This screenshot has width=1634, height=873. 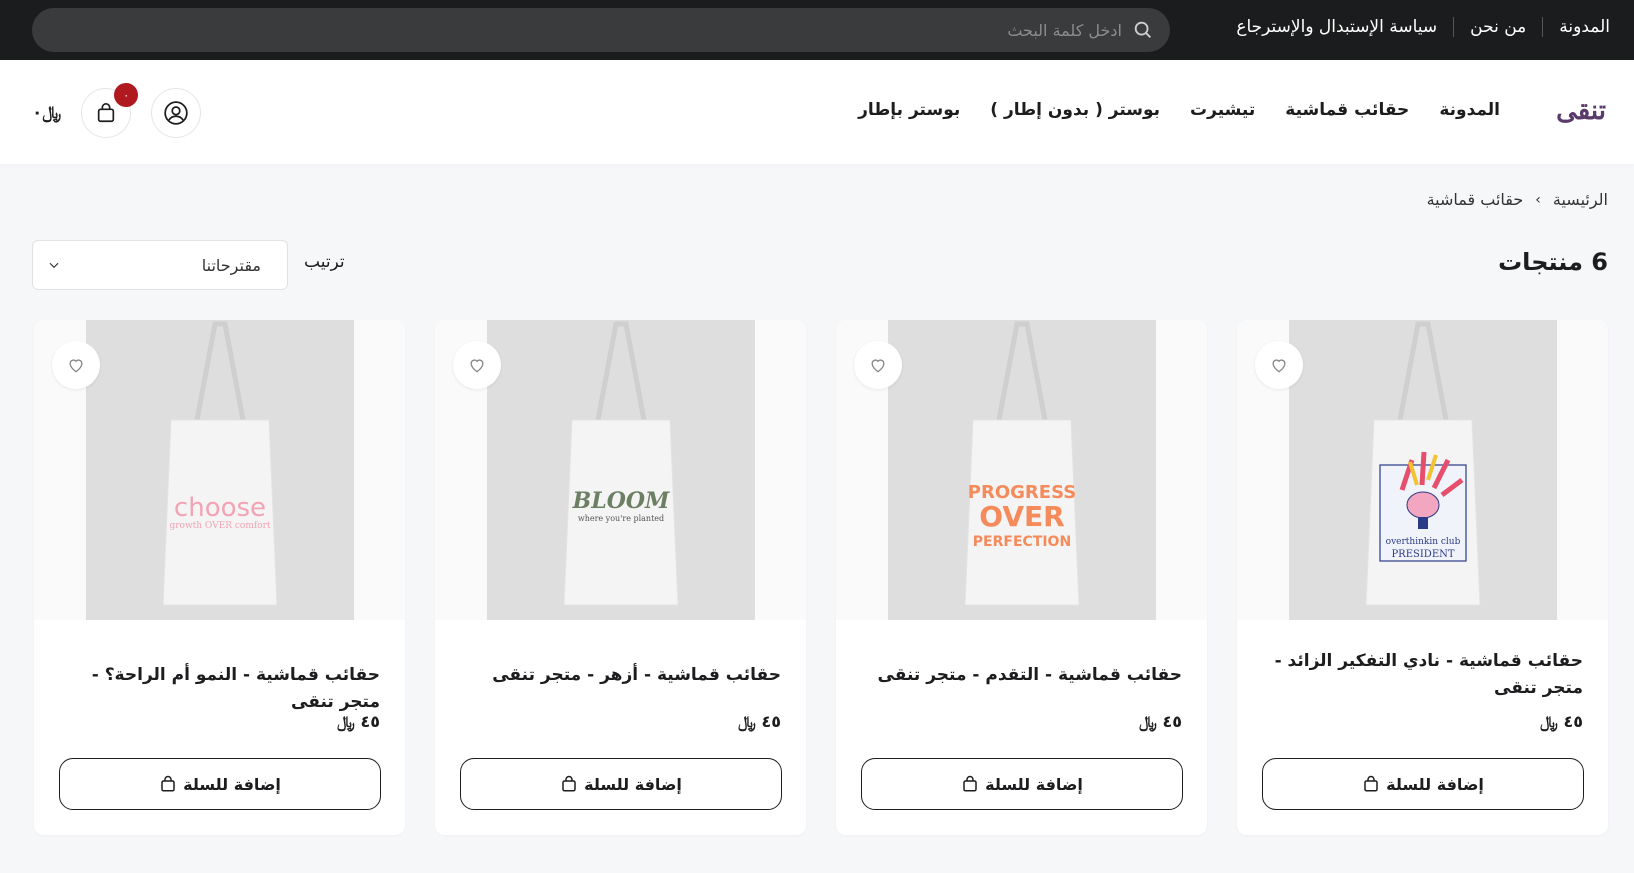 What do you see at coordinates (1347, 110) in the screenshot?
I see `nav-tote-bags: حقائب قماشية` at bounding box center [1347, 110].